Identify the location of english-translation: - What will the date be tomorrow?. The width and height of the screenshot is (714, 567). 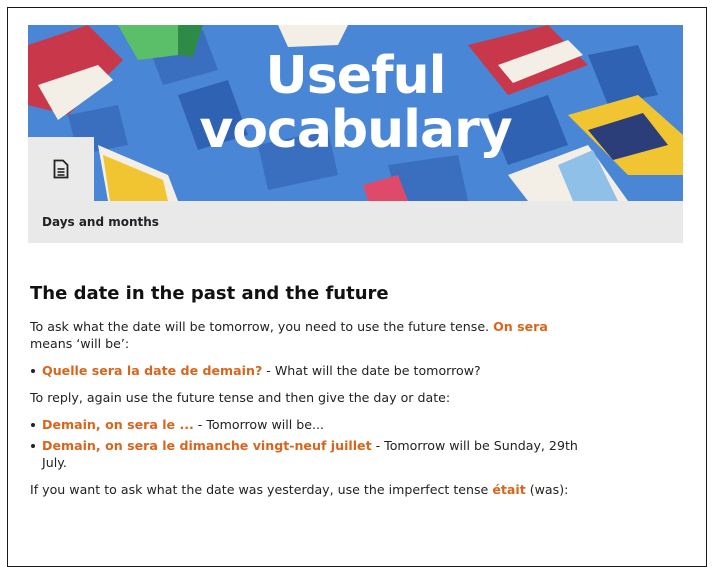
(371, 370).